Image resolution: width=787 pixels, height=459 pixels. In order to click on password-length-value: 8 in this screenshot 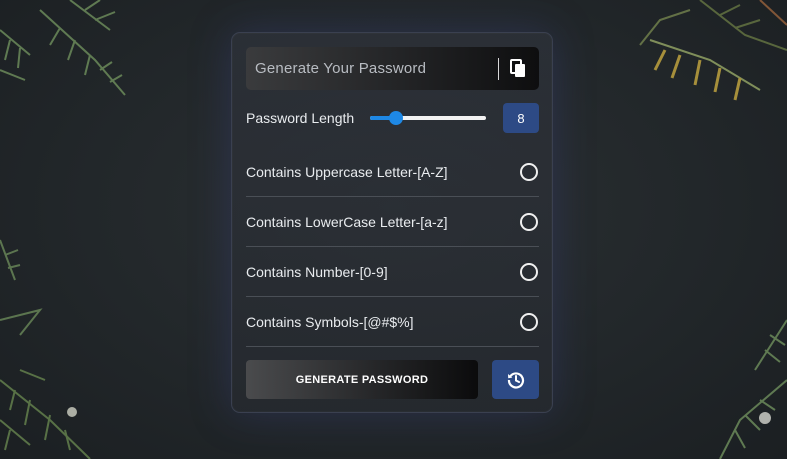, I will do `click(521, 118)`.